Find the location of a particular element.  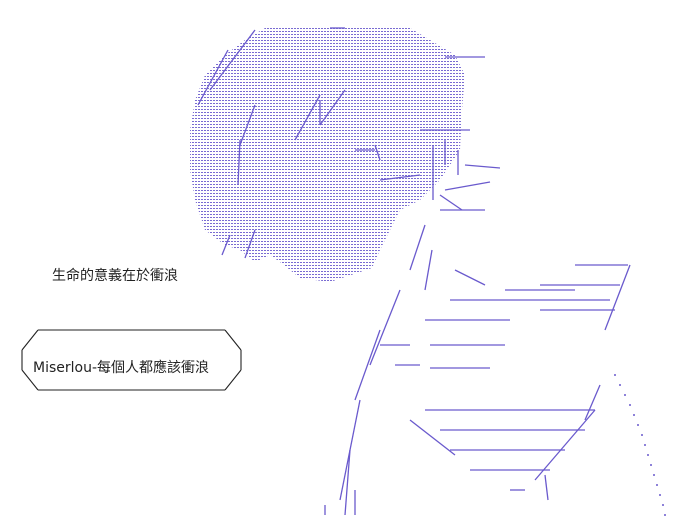

surfboard is located at coordinates (502, 455).